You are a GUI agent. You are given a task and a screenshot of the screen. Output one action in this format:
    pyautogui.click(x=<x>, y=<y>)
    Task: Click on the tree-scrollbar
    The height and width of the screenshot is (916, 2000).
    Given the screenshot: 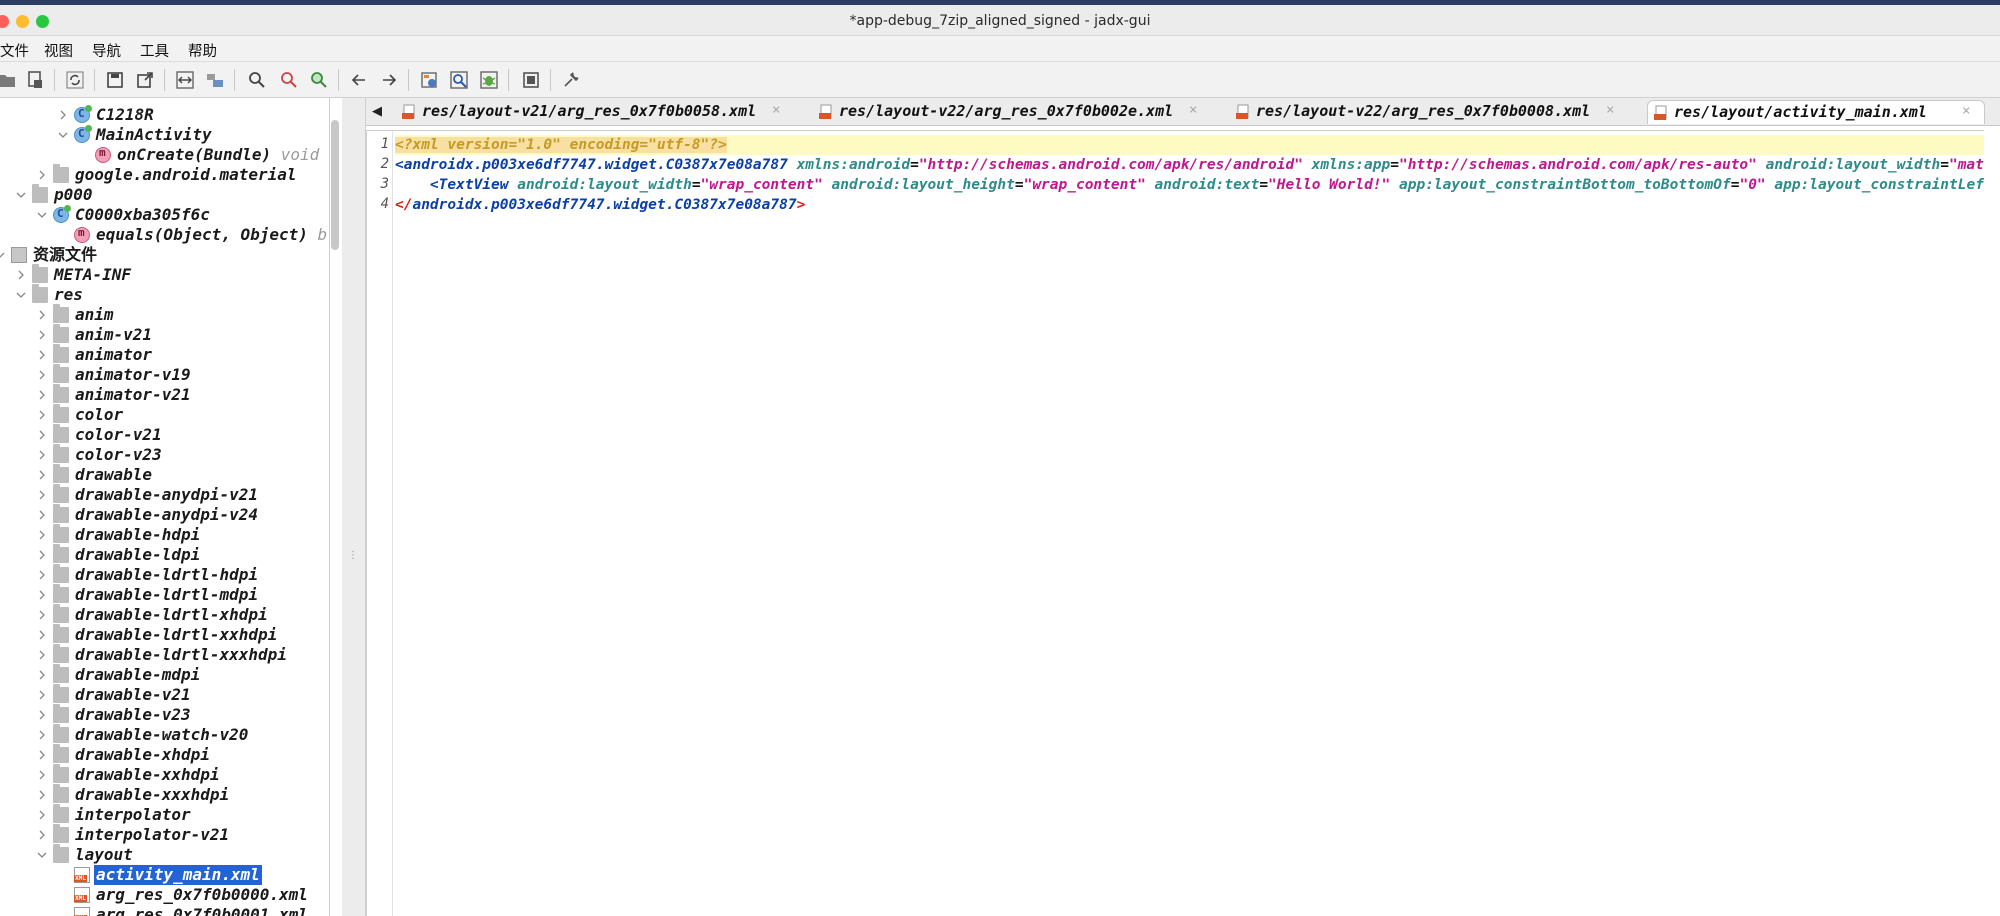 What is the action you would take?
    pyautogui.click(x=335, y=185)
    